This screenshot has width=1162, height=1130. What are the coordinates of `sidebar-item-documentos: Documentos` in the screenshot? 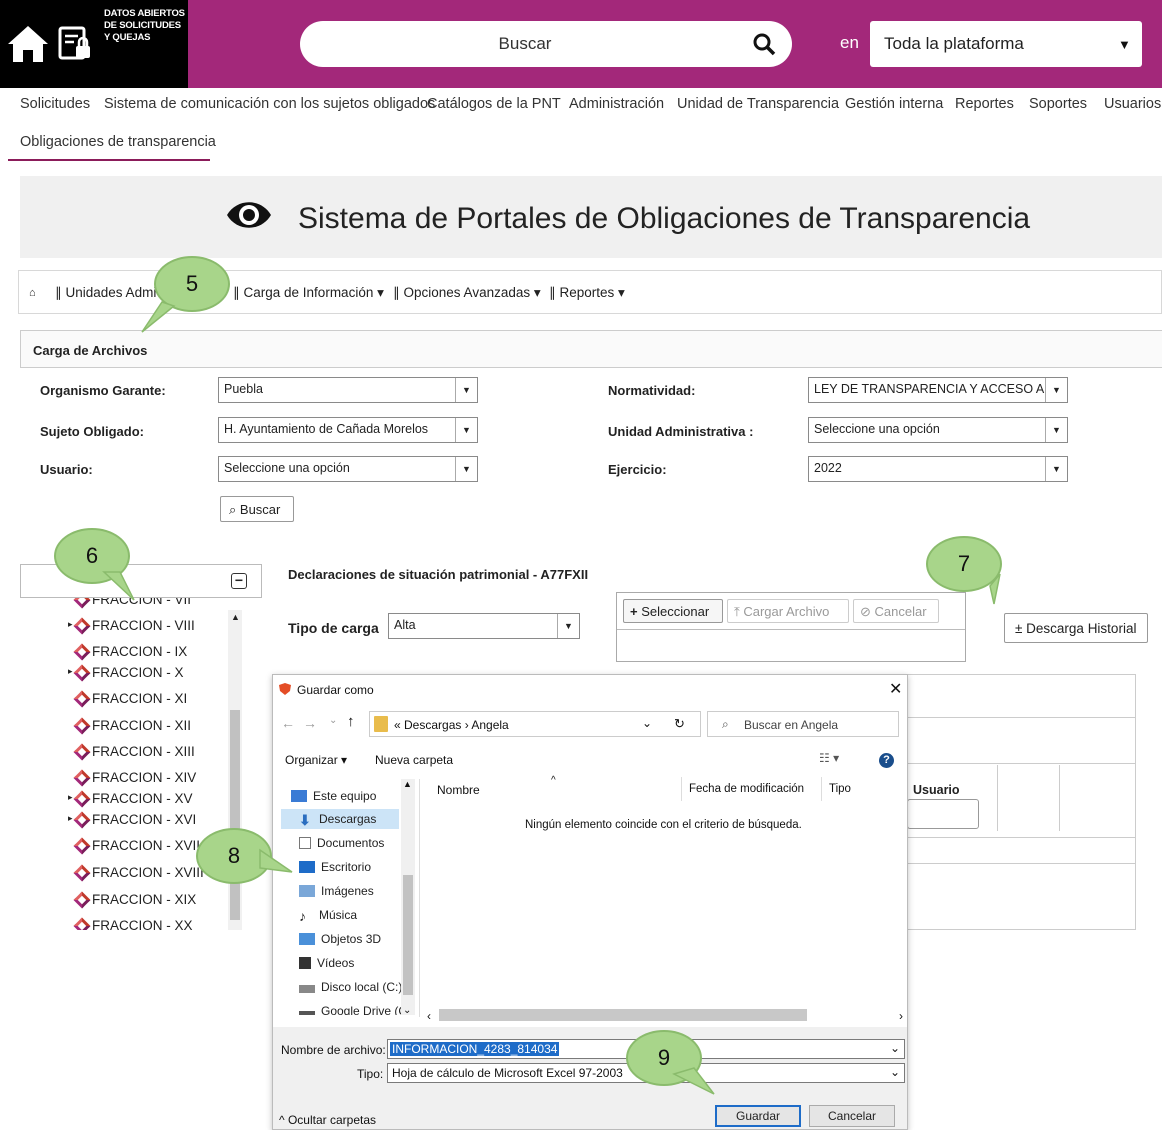 It's located at (341, 843).